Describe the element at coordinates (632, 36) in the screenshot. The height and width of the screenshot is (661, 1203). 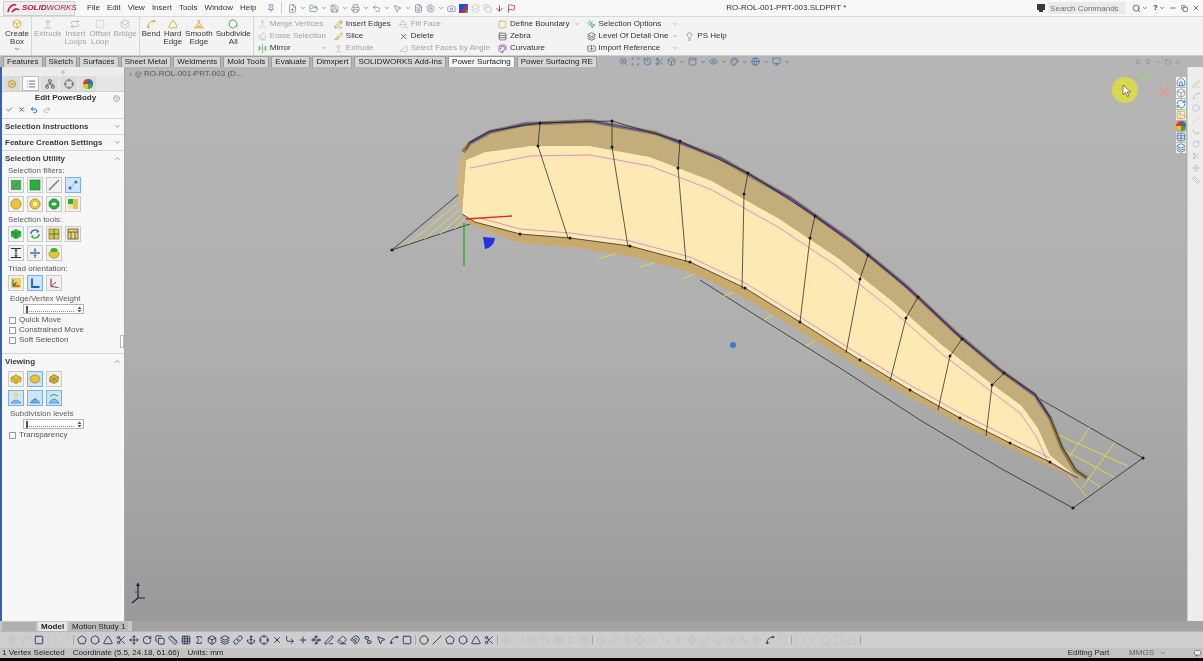
I see `ribbon-button: Level Of Detail One` at that location.